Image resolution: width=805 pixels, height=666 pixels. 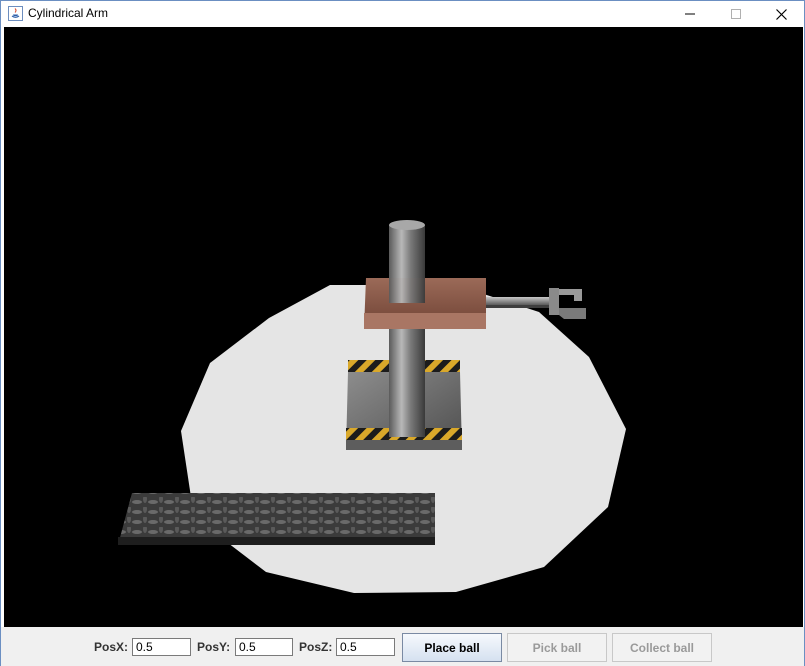 What do you see at coordinates (425, 303) in the screenshot?
I see `slide-plate` at bounding box center [425, 303].